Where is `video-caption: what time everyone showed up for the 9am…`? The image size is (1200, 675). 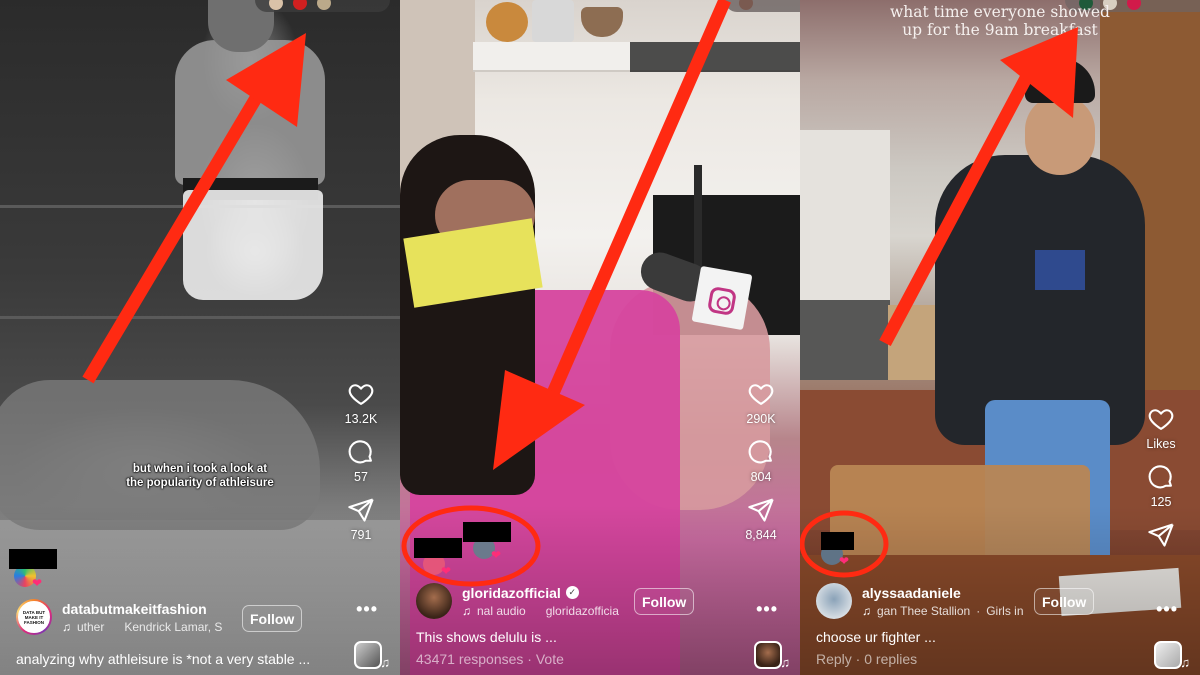 video-caption: what time everyone showed up for the 9am… is located at coordinates (1000, 21).